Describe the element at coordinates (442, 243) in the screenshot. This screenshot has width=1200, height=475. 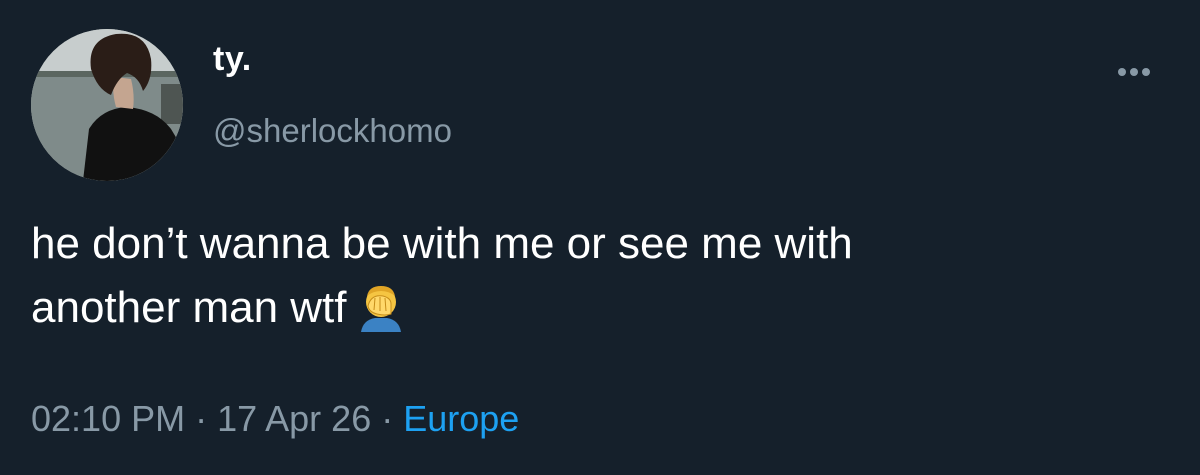
I see `tweet-text-line: he don’t wanna be with me or see me with` at that location.